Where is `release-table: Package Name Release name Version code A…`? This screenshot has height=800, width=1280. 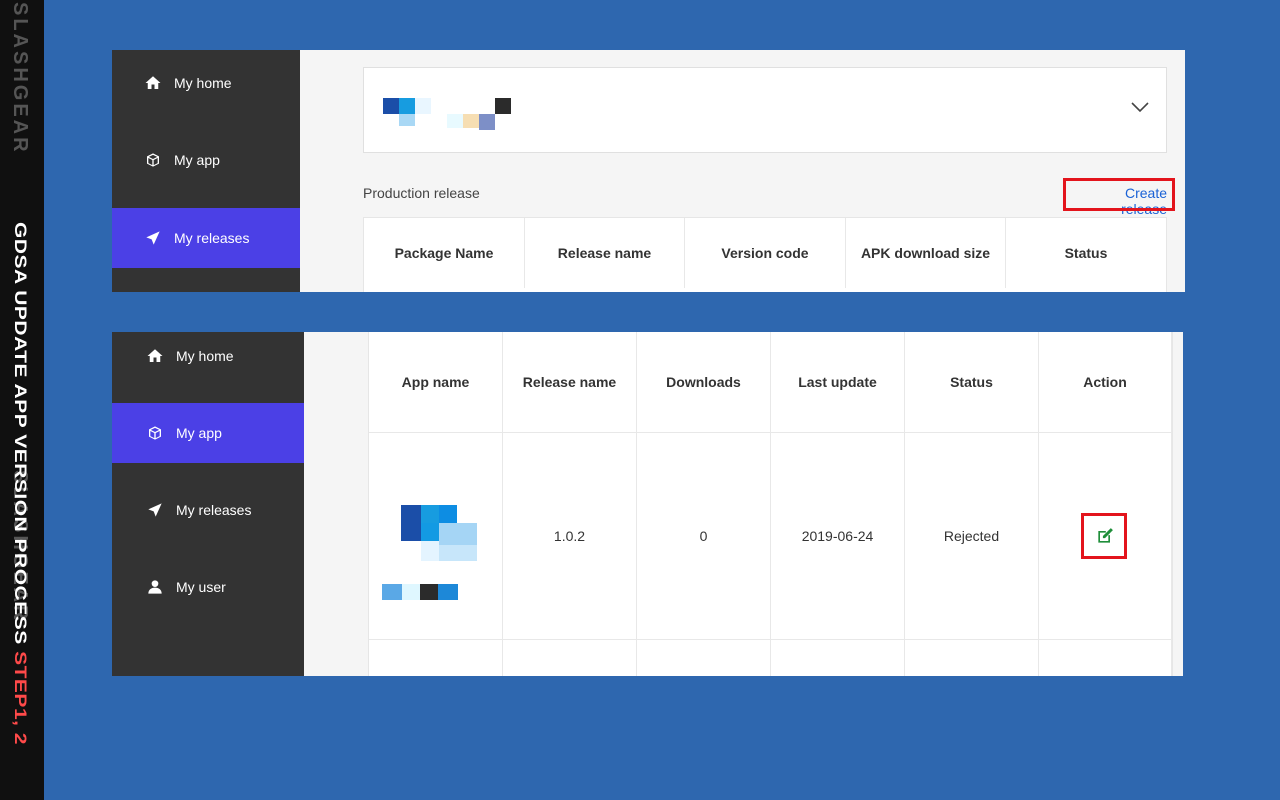 release-table: Package Name Release name Version code A… is located at coordinates (765, 254).